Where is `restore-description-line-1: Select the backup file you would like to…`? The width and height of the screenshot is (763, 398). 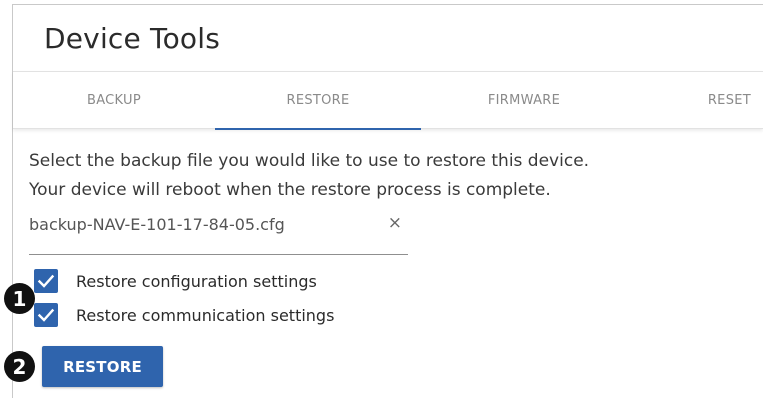
restore-description-line-1: Select the backup file you would like to… is located at coordinates (309, 161).